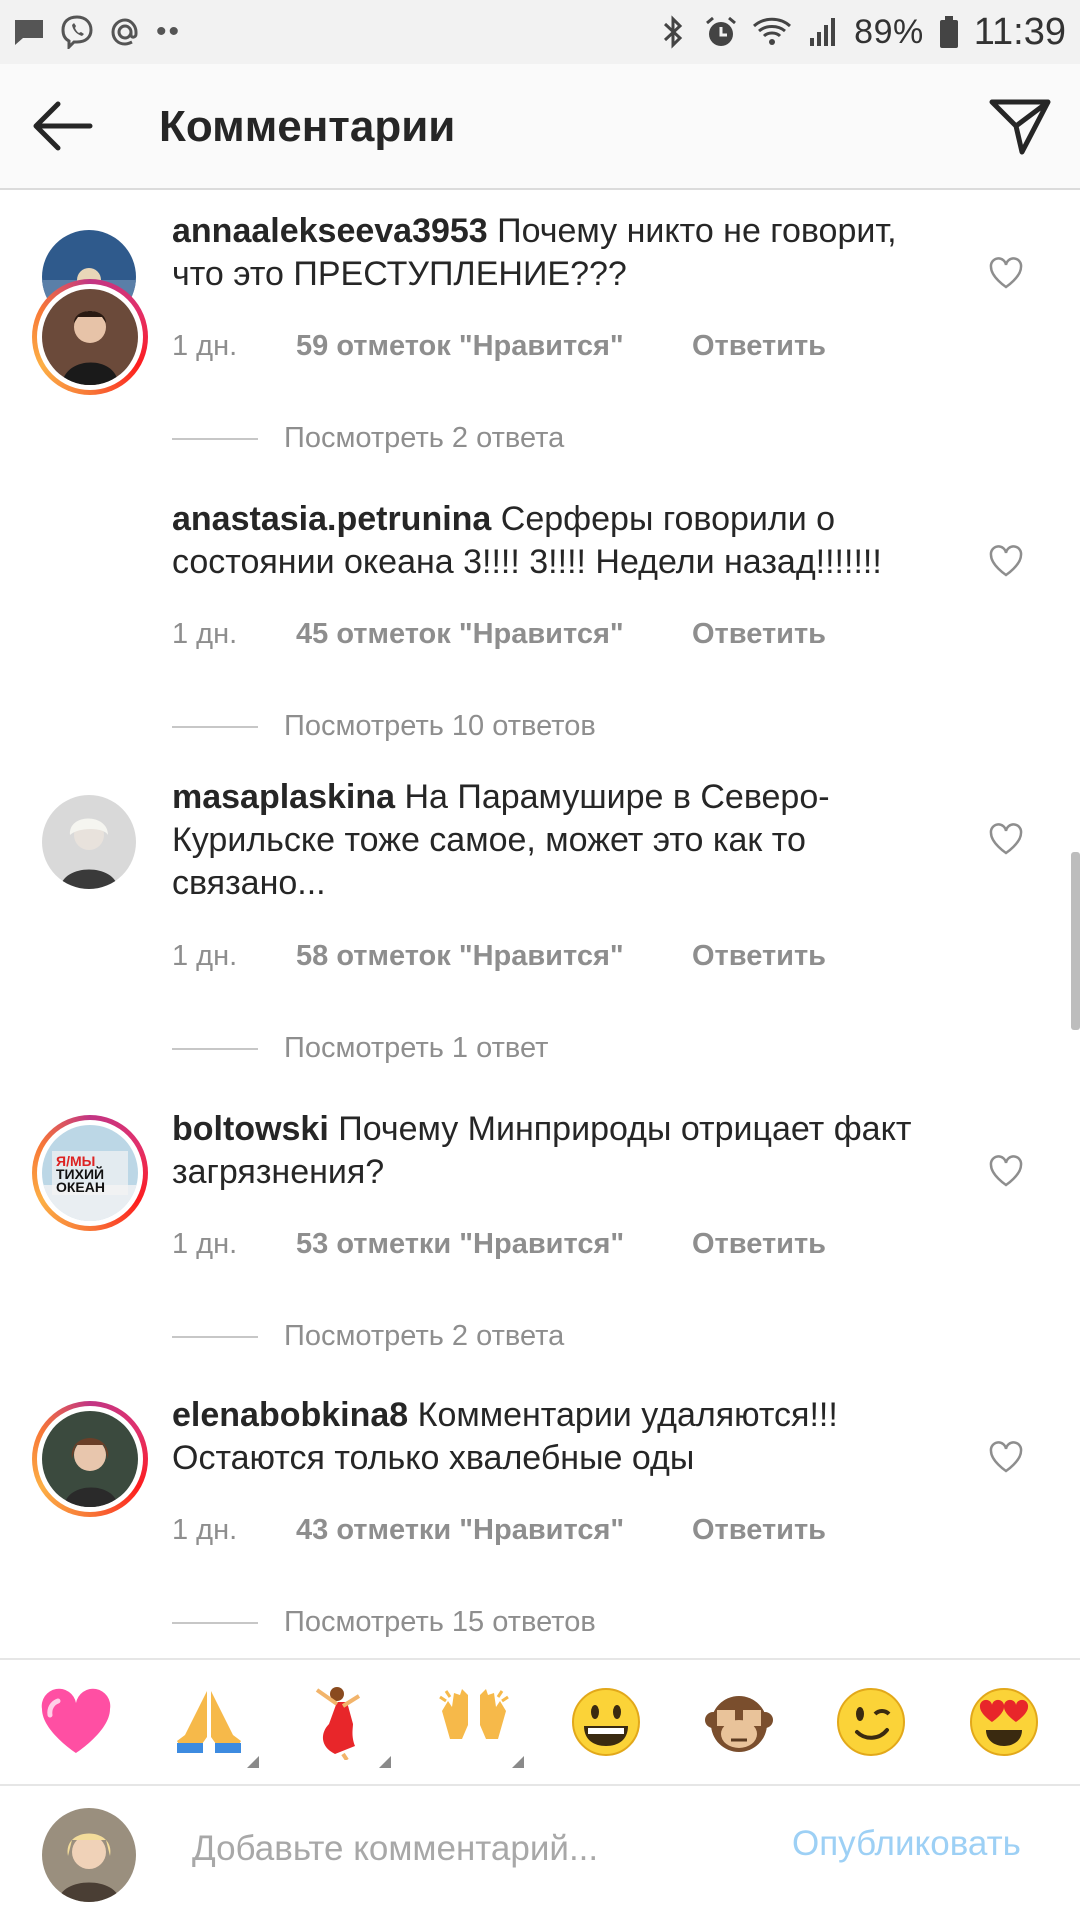 This screenshot has height=1920, width=1080. Describe the element at coordinates (80, 1187) in the screenshot. I see `avatar-caption-line: ОКЕАН` at that location.